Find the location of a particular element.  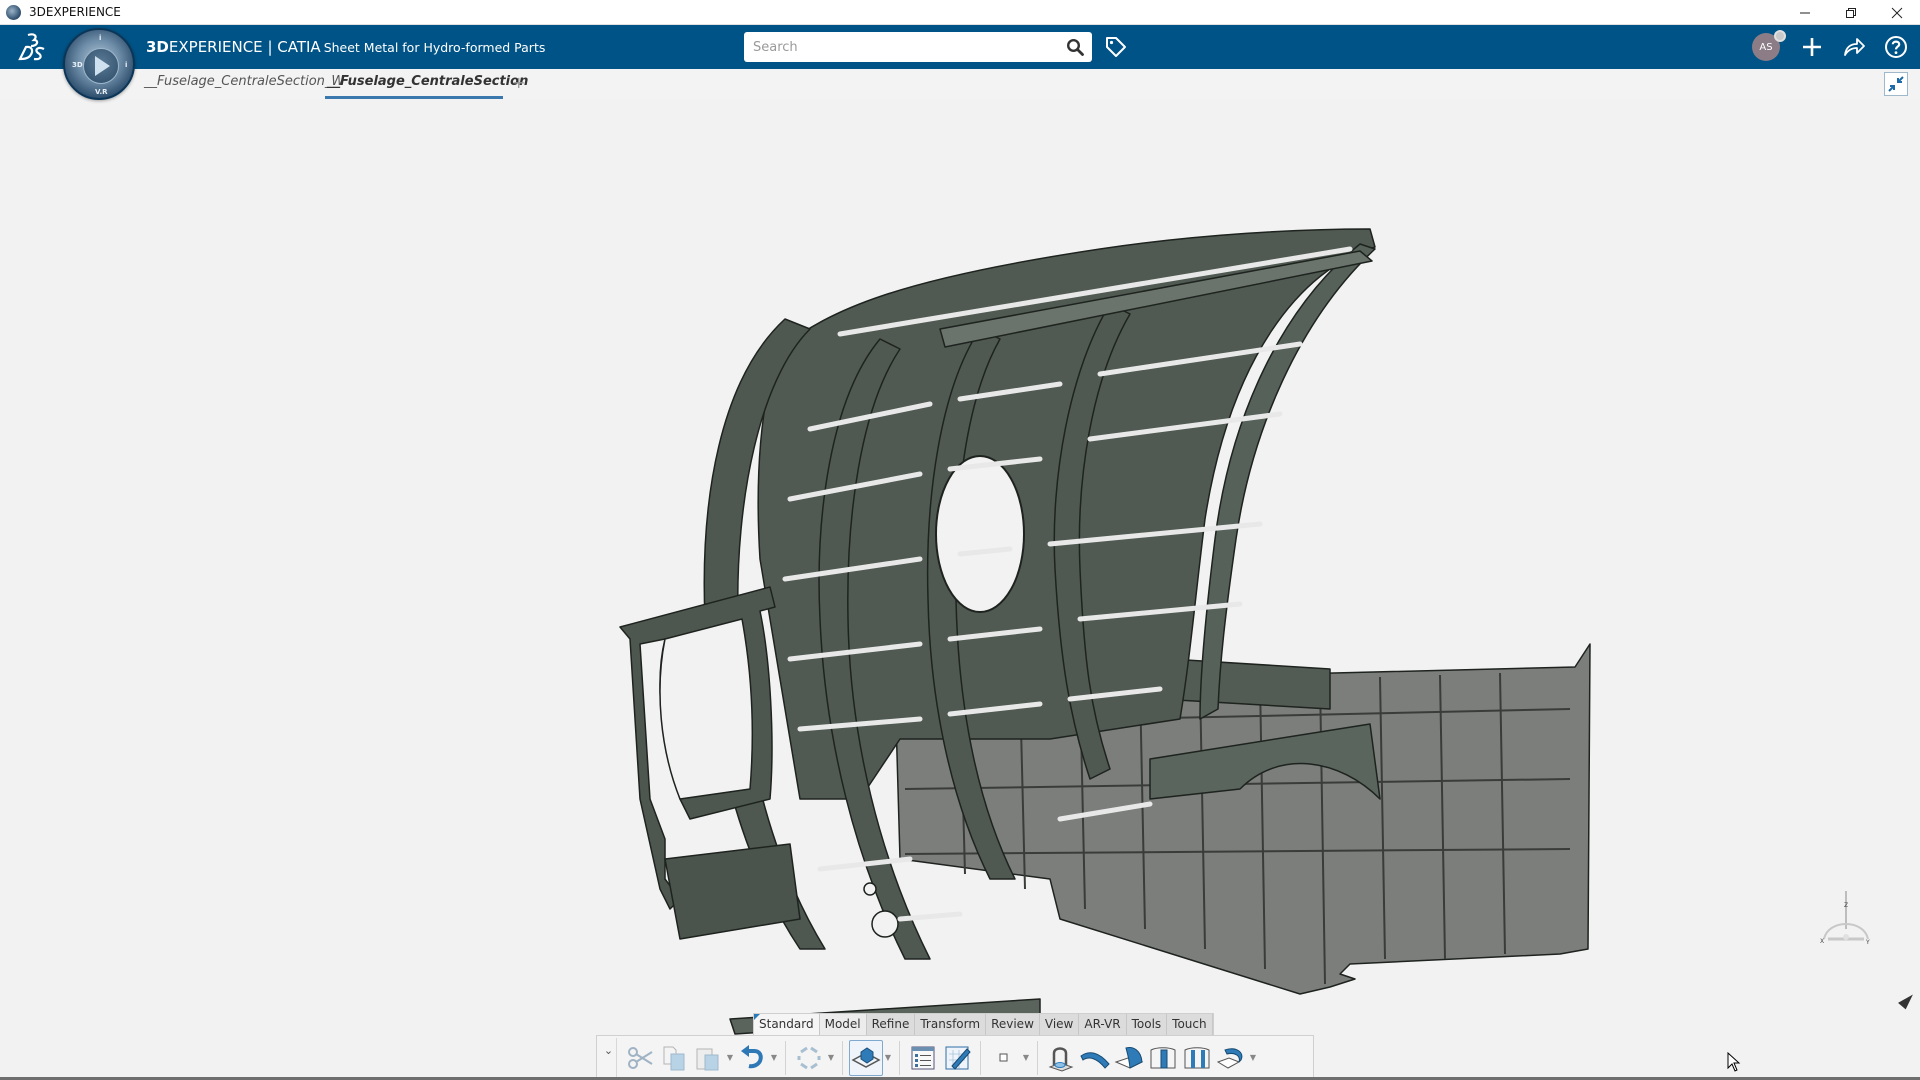

point-dropdown: ▼ is located at coordinates (1026, 1058).